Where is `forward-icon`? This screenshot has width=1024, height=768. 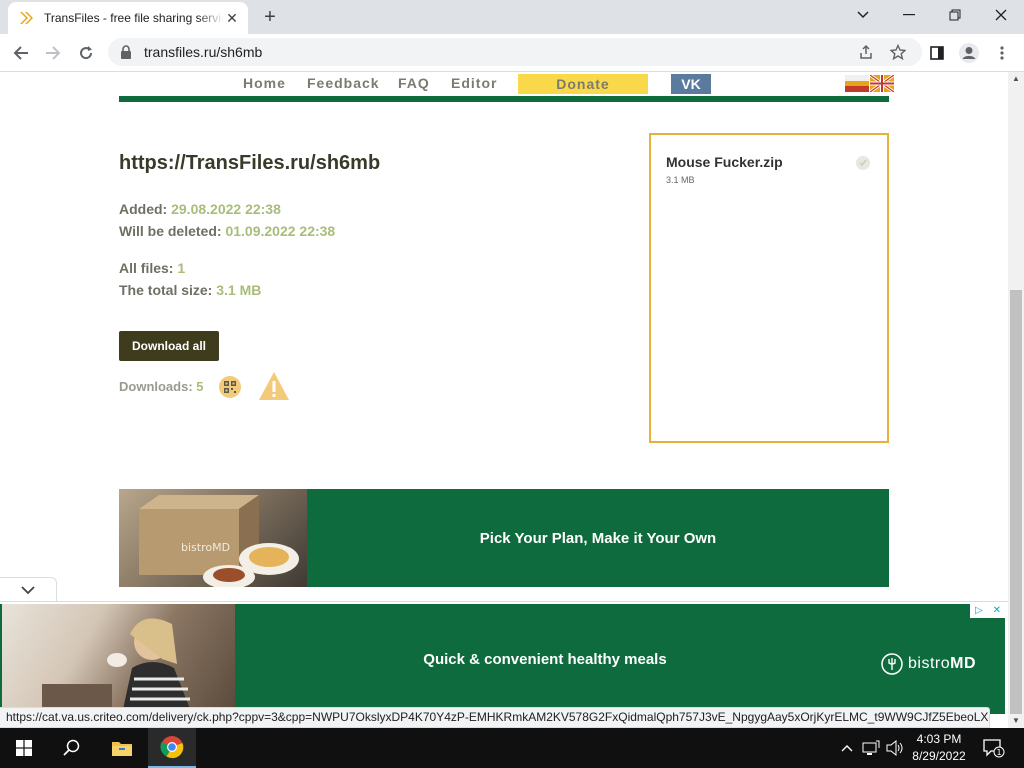
forward-icon is located at coordinates (53, 53).